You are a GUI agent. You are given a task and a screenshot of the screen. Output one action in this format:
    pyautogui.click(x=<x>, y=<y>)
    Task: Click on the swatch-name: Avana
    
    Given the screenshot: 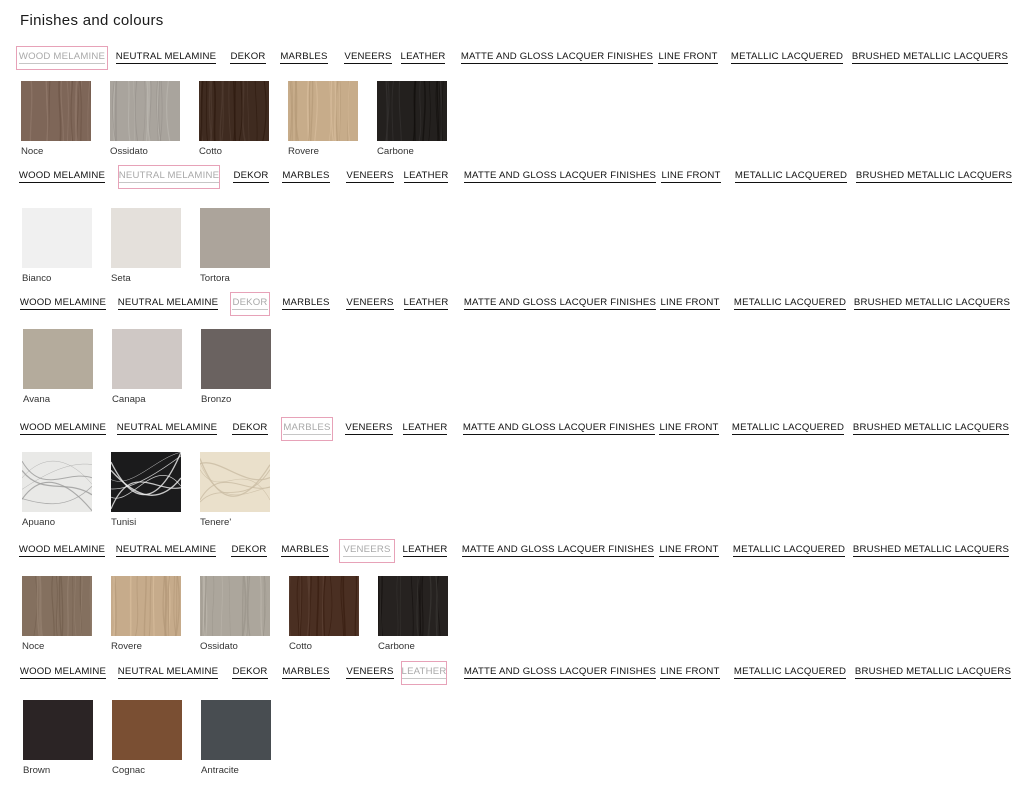 What is the action you would take?
    pyautogui.click(x=37, y=399)
    